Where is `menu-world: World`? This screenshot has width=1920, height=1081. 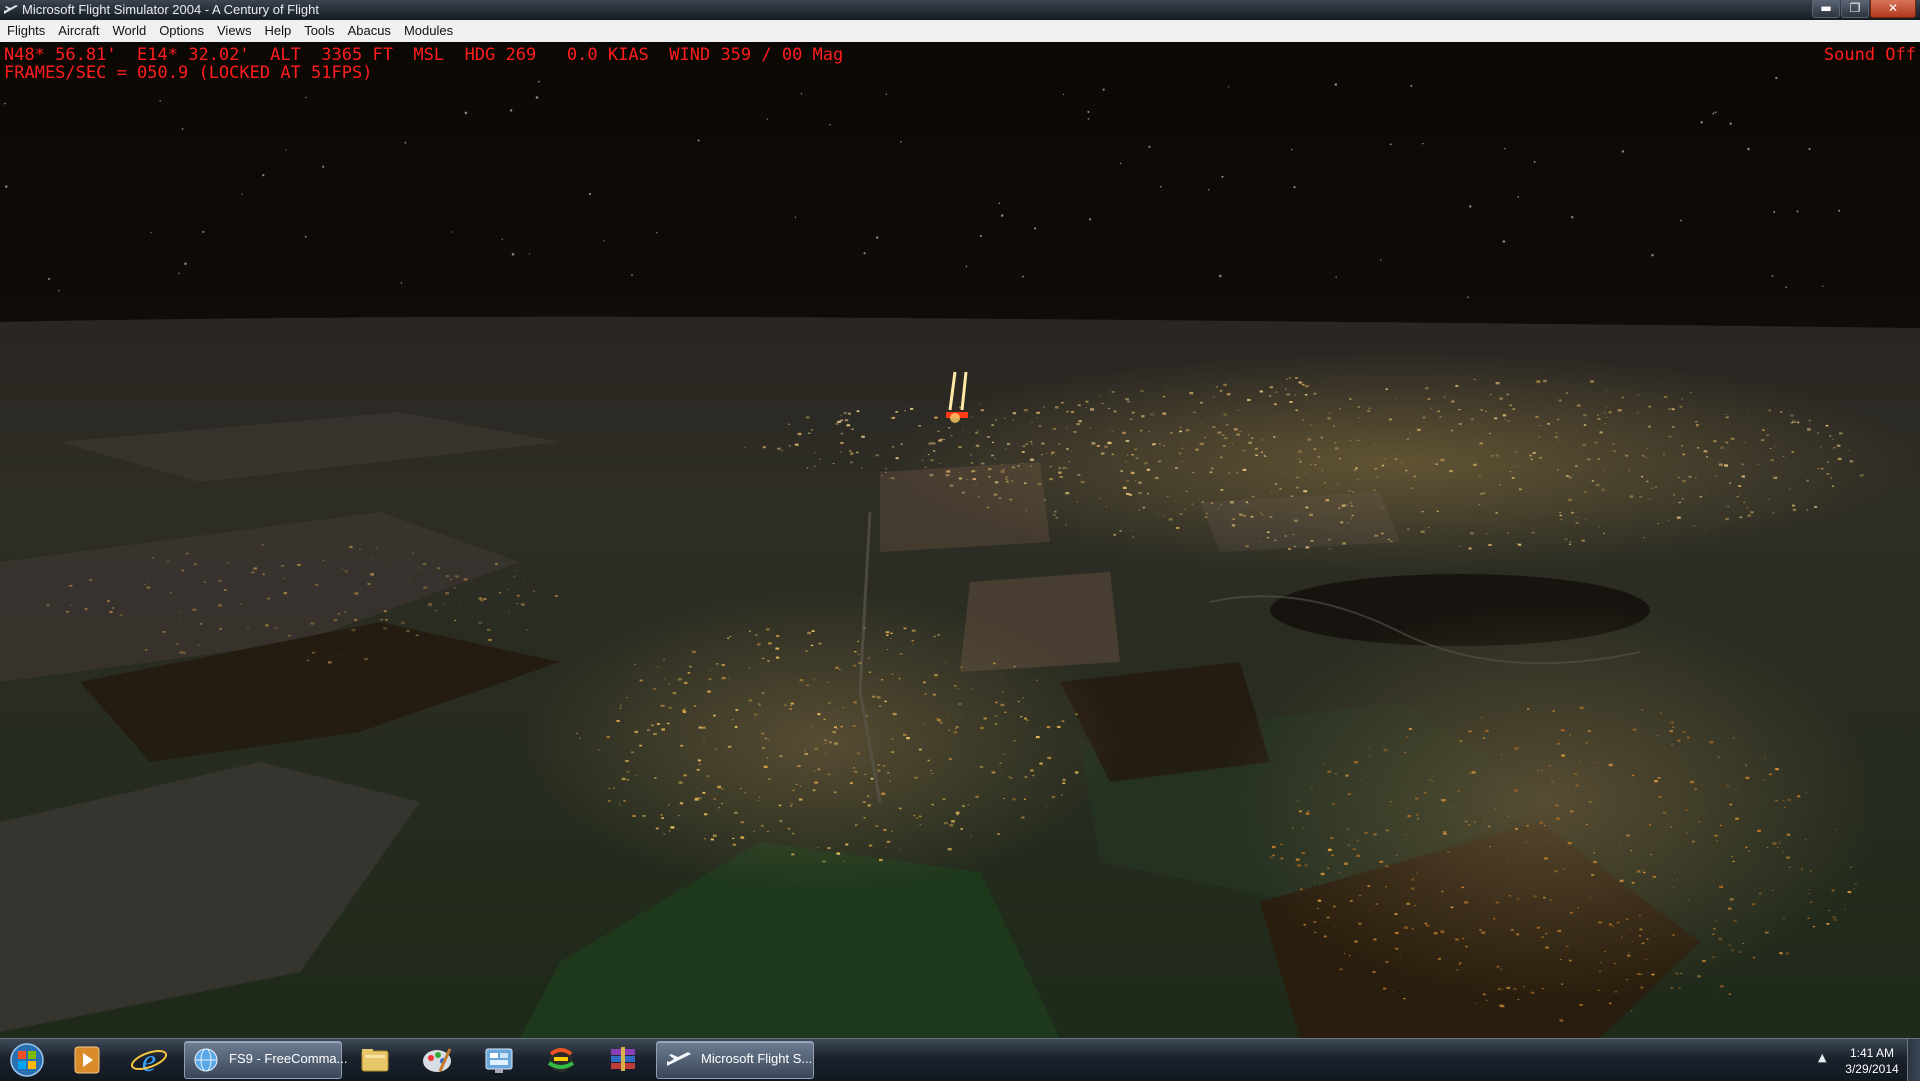 menu-world: World is located at coordinates (128, 31).